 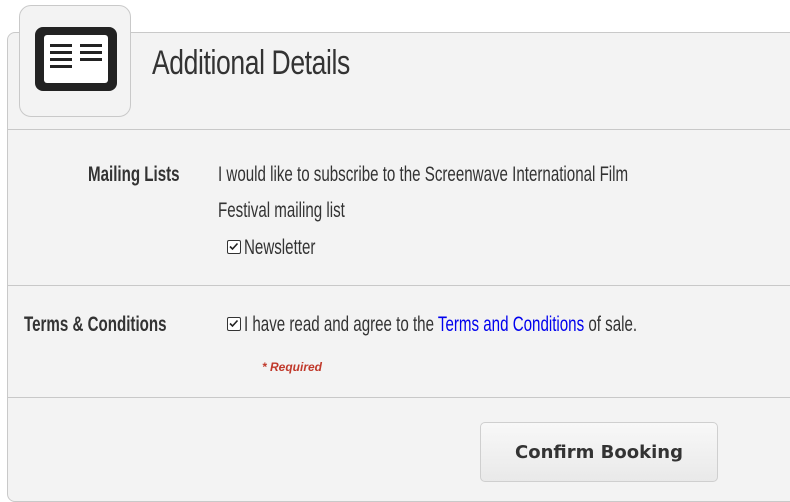 What do you see at coordinates (599, 452) in the screenshot?
I see `confirm-booking-button: Confirm Booking` at bounding box center [599, 452].